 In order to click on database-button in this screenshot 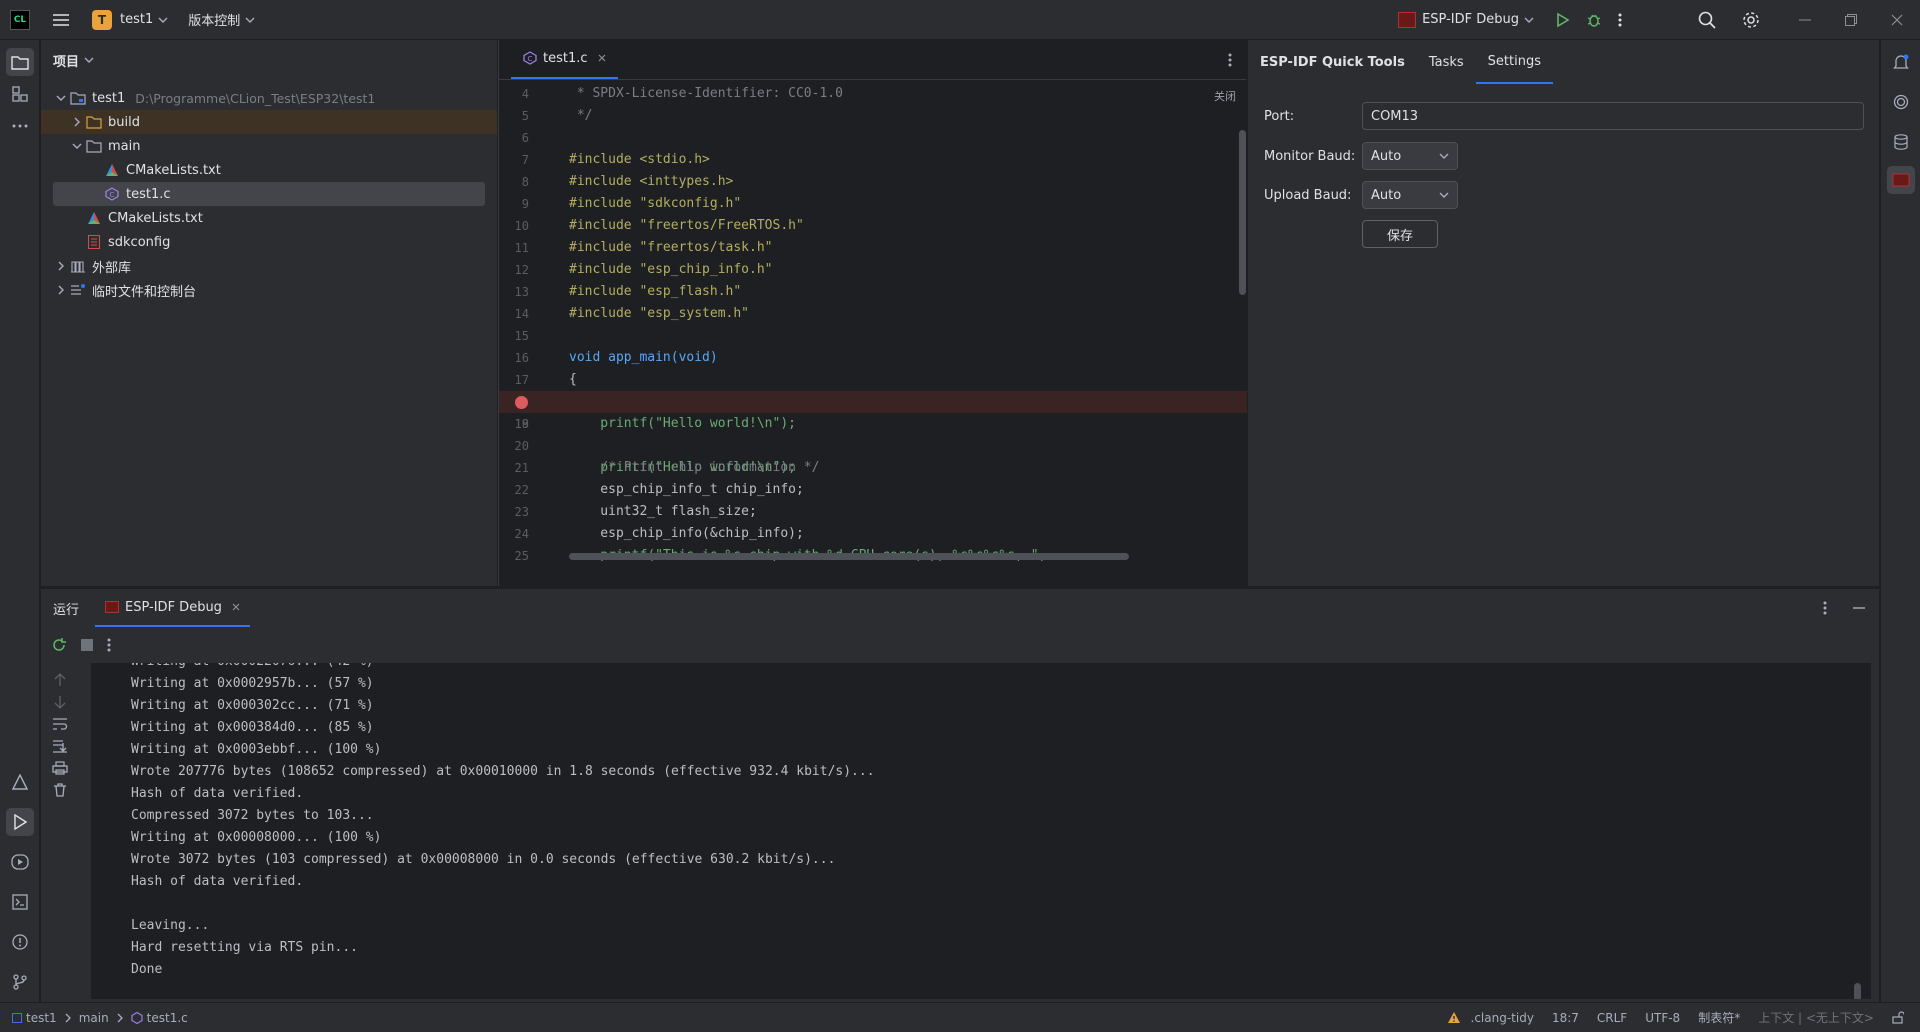, I will do `click(1901, 142)`.